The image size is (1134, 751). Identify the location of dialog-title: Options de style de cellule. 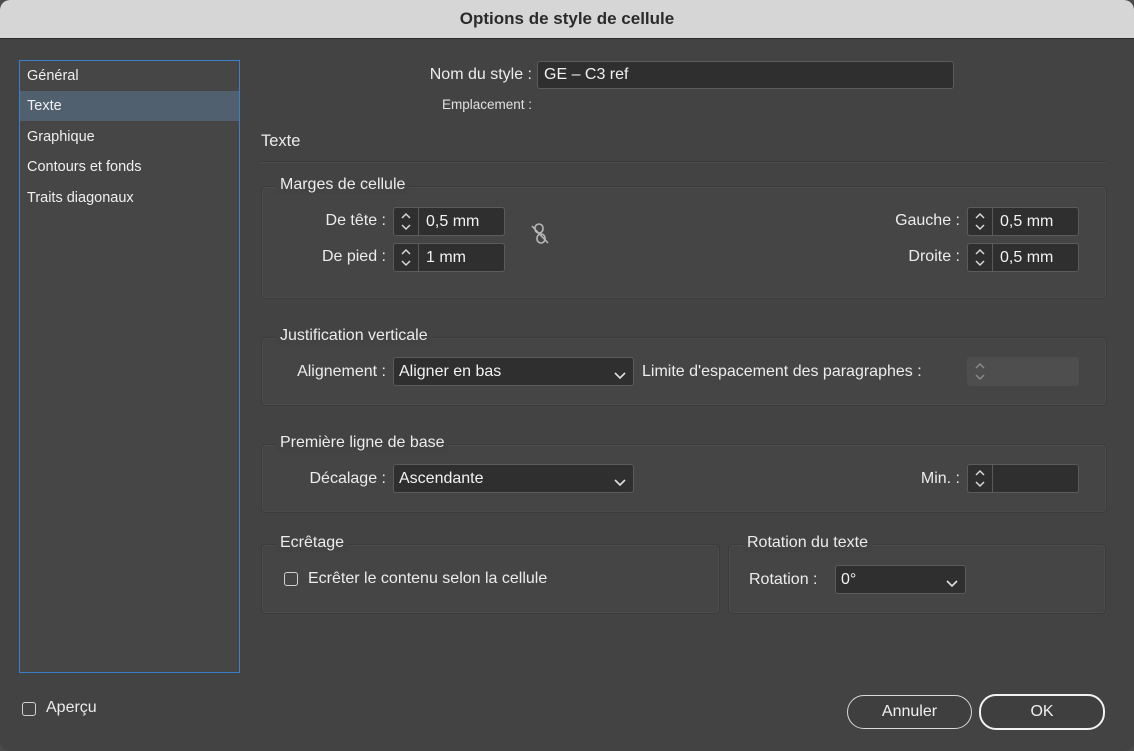
(567, 19).